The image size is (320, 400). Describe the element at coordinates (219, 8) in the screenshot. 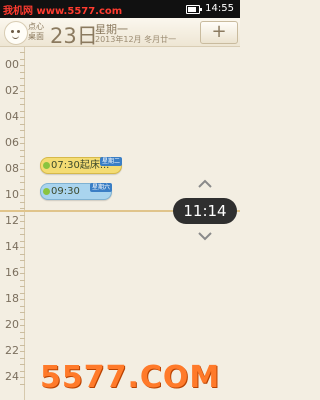

I see `status-time: 14:55` at that location.